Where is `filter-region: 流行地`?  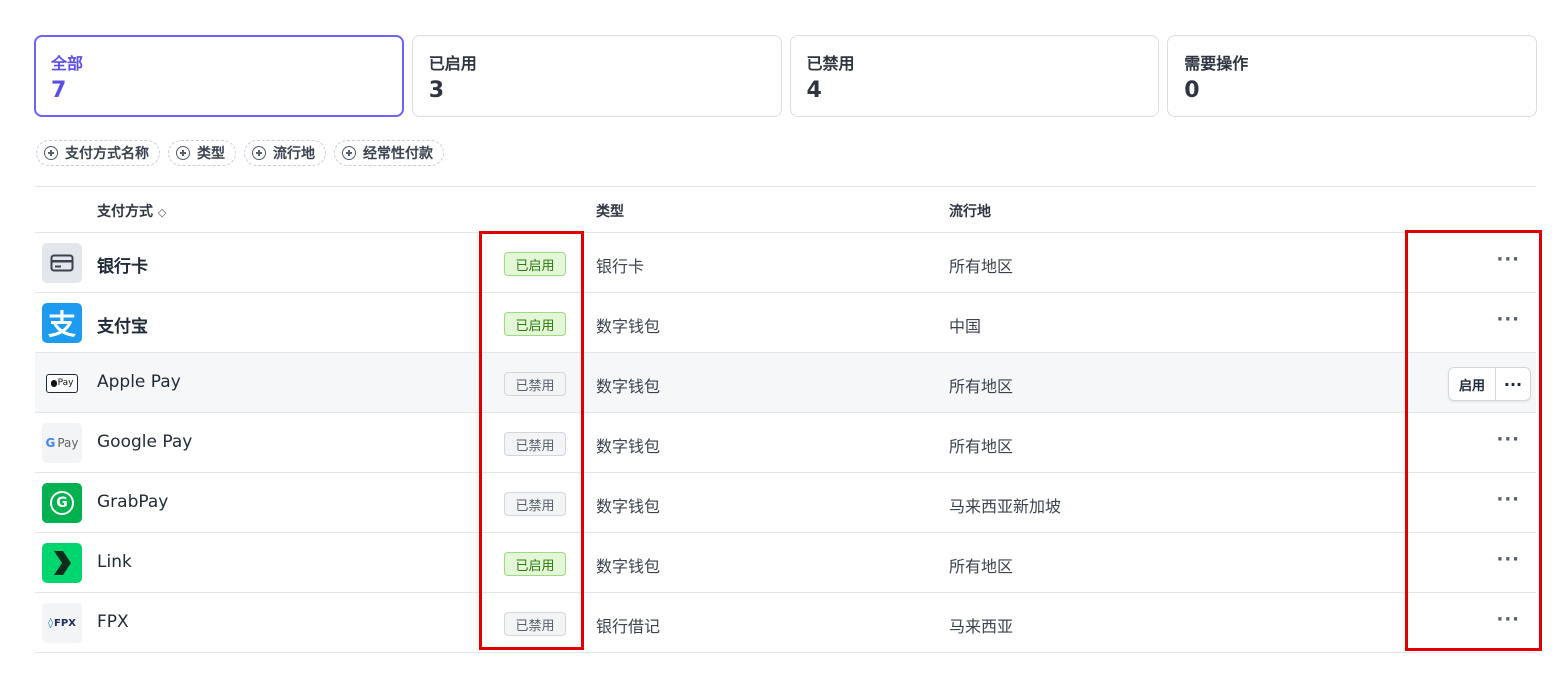
filter-region: 流行地 is located at coordinates (285, 153).